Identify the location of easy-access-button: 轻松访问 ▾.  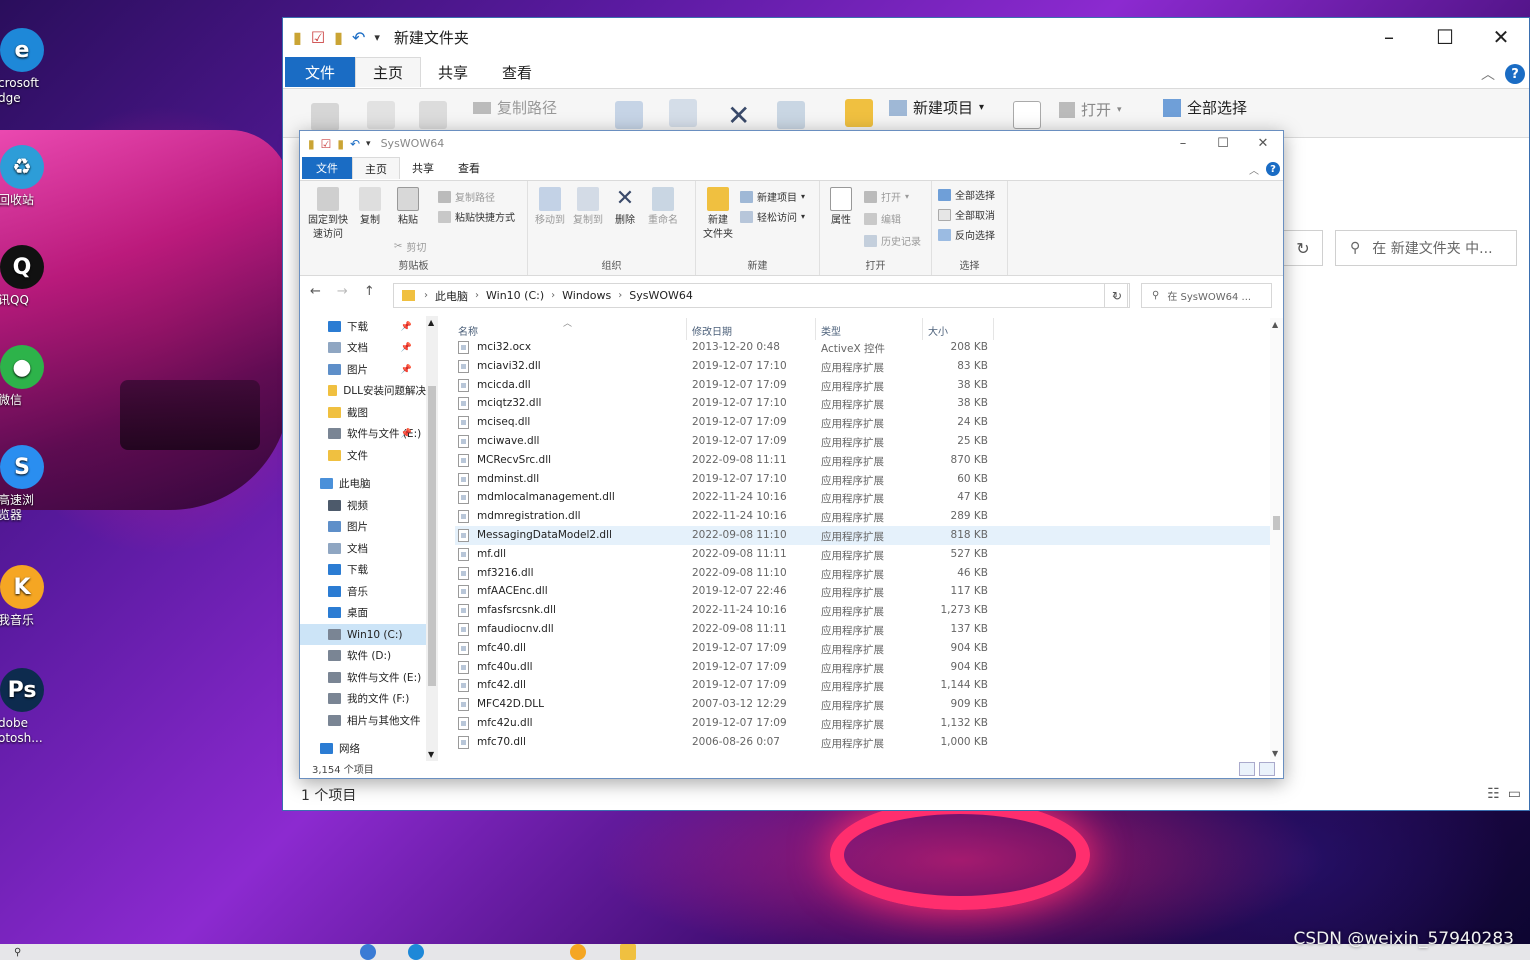
(772, 216).